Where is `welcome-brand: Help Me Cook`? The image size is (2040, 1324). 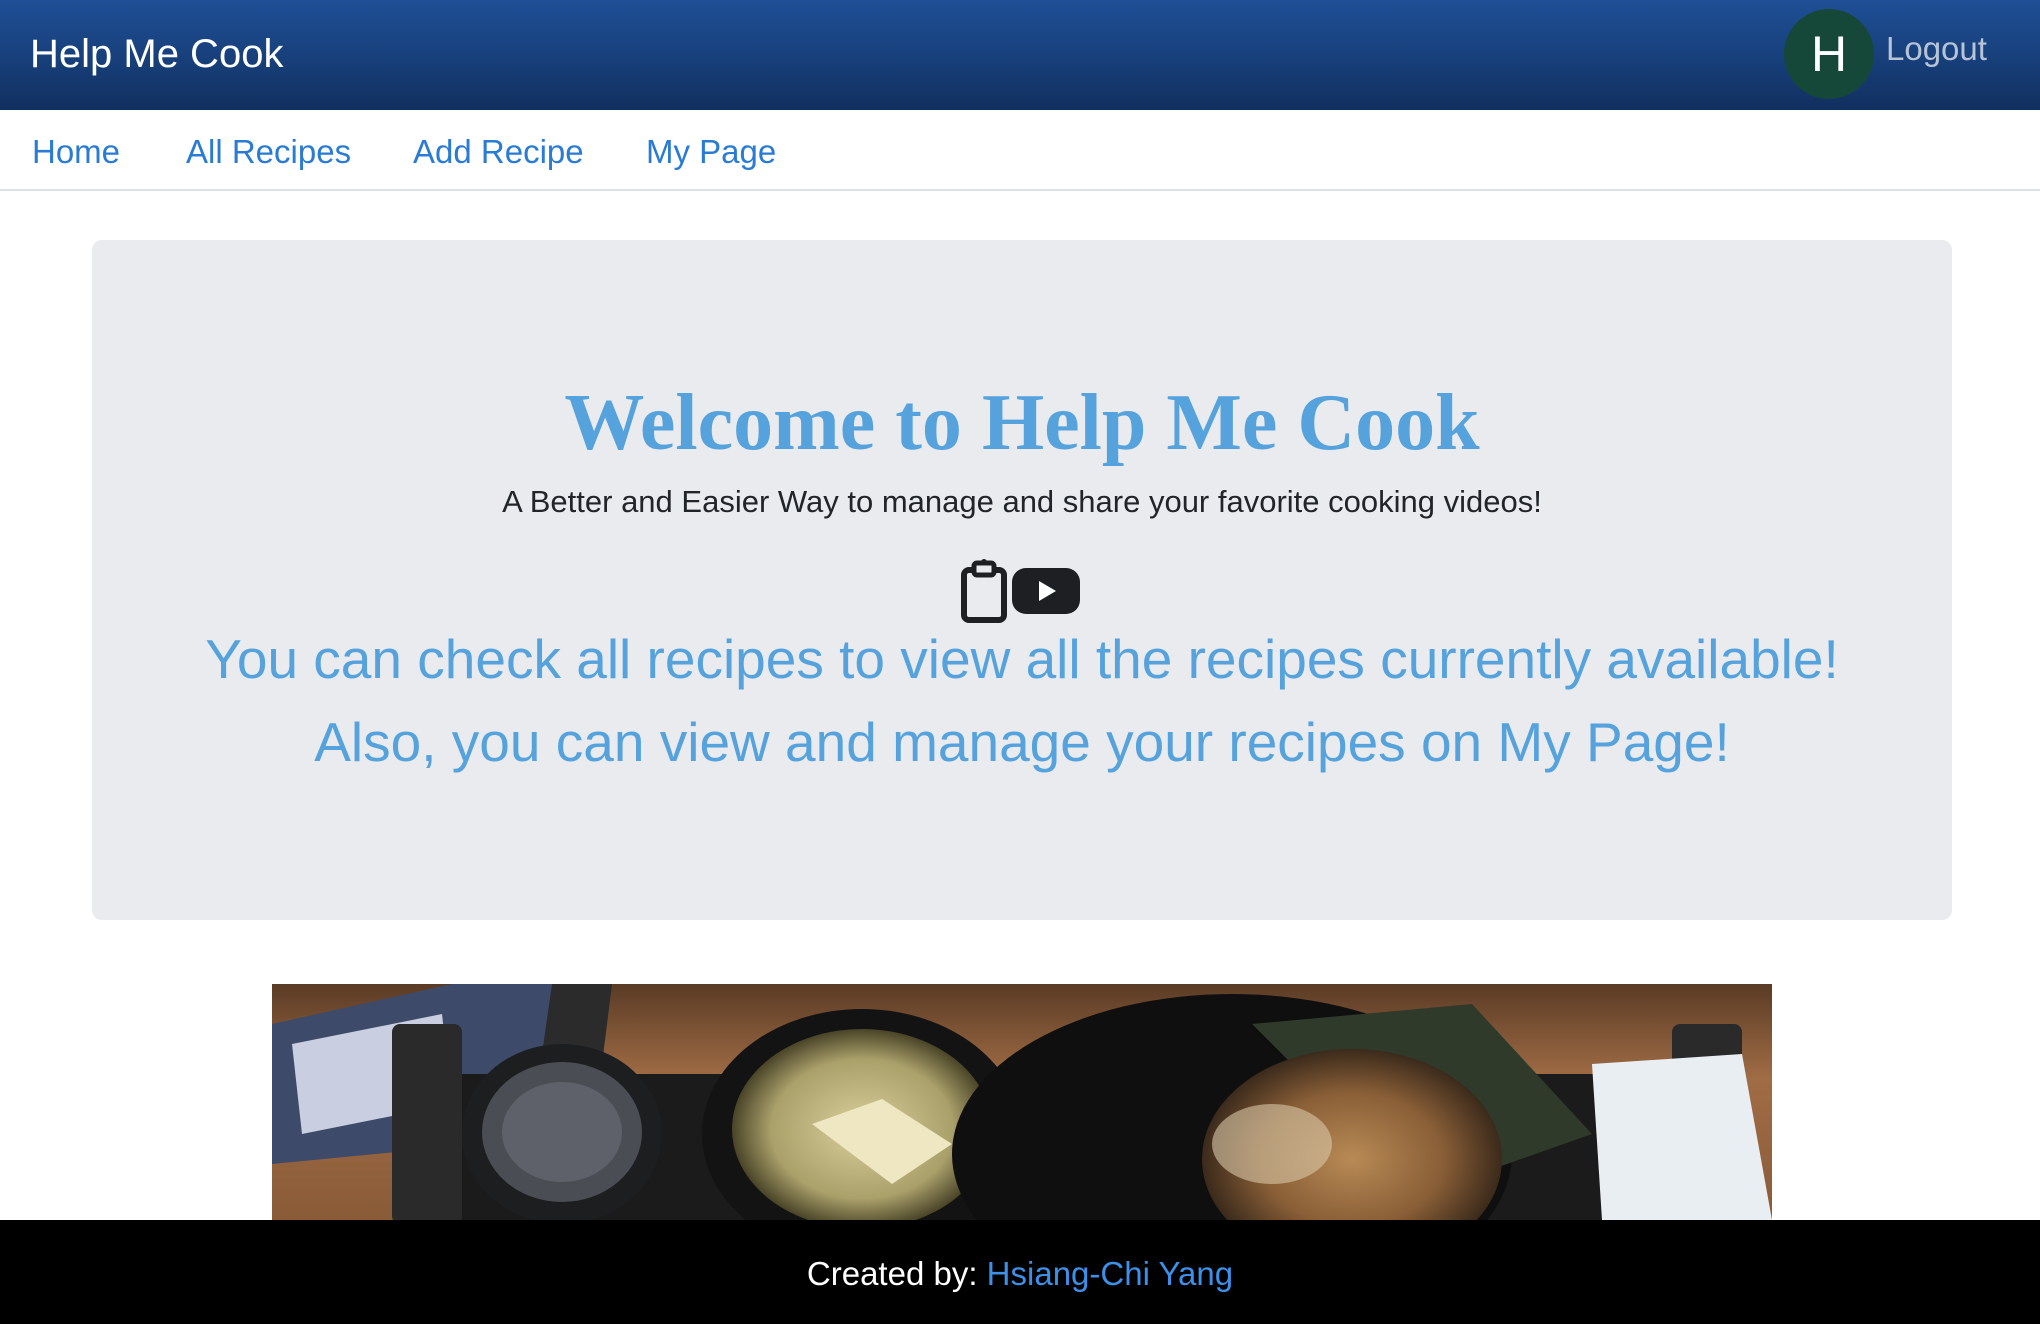 welcome-brand: Help Me Cook is located at coordinates (1230, 423).